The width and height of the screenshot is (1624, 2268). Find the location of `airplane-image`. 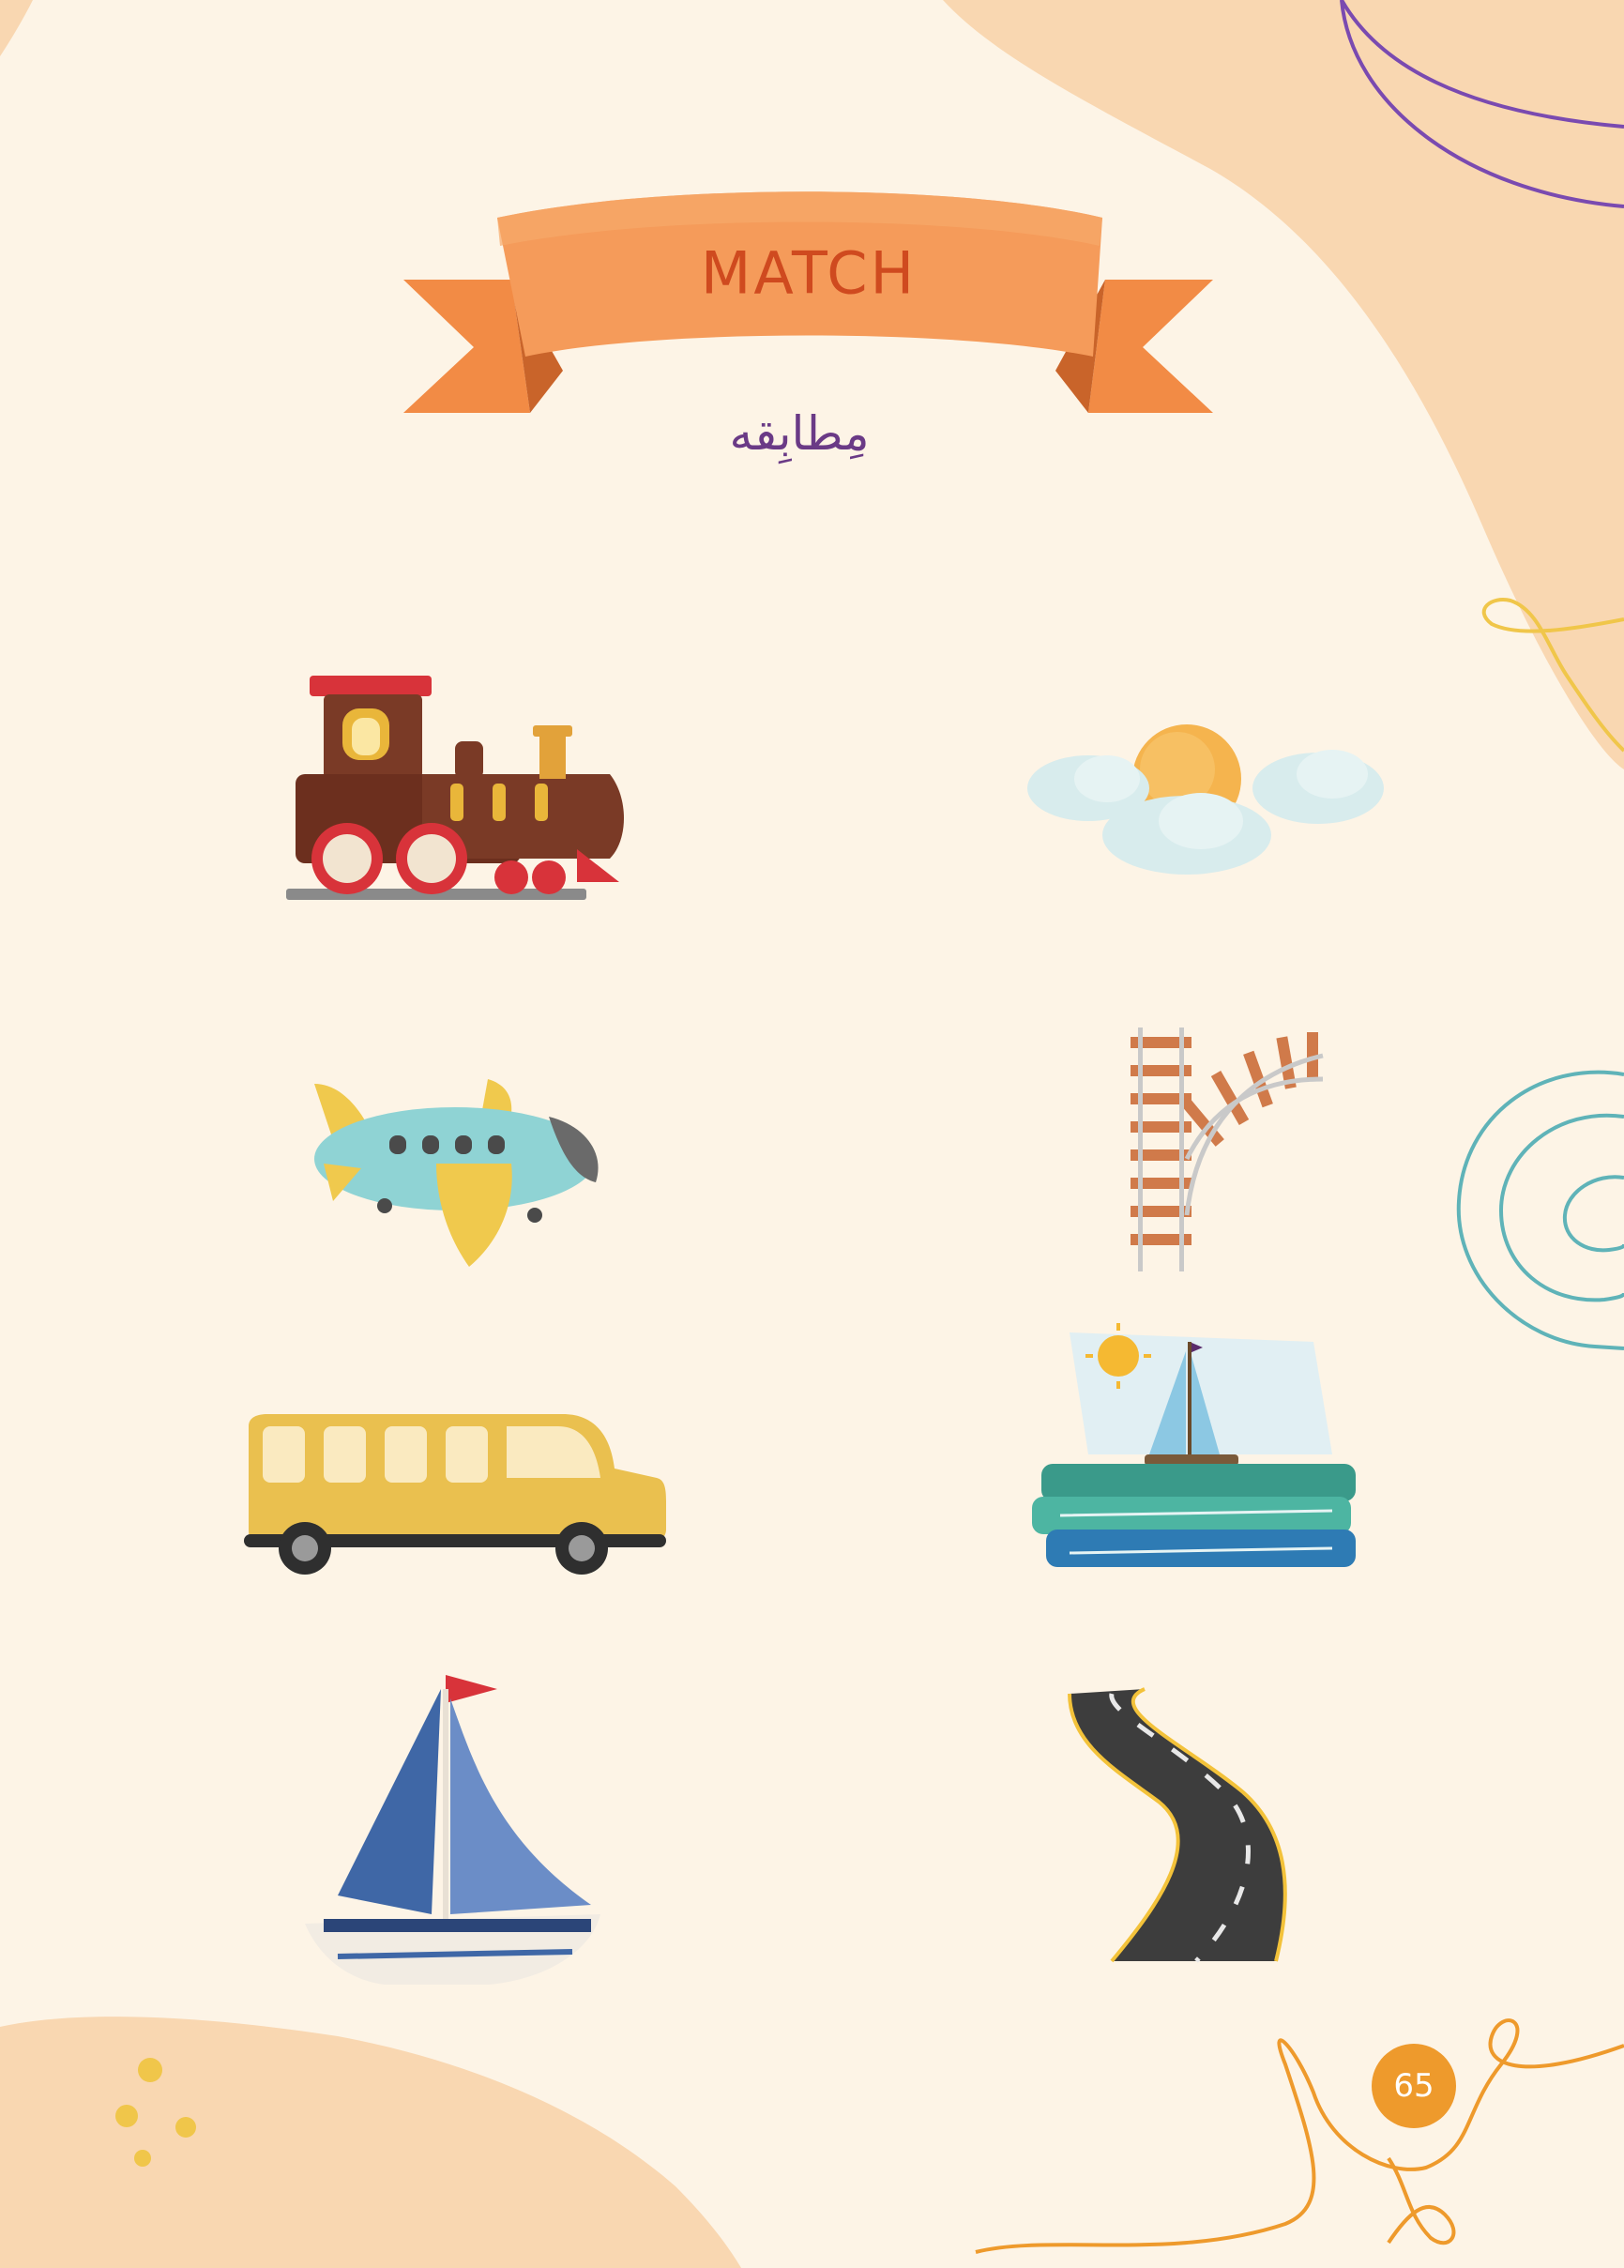

airplane-image is located at coordinates (455, 1175).